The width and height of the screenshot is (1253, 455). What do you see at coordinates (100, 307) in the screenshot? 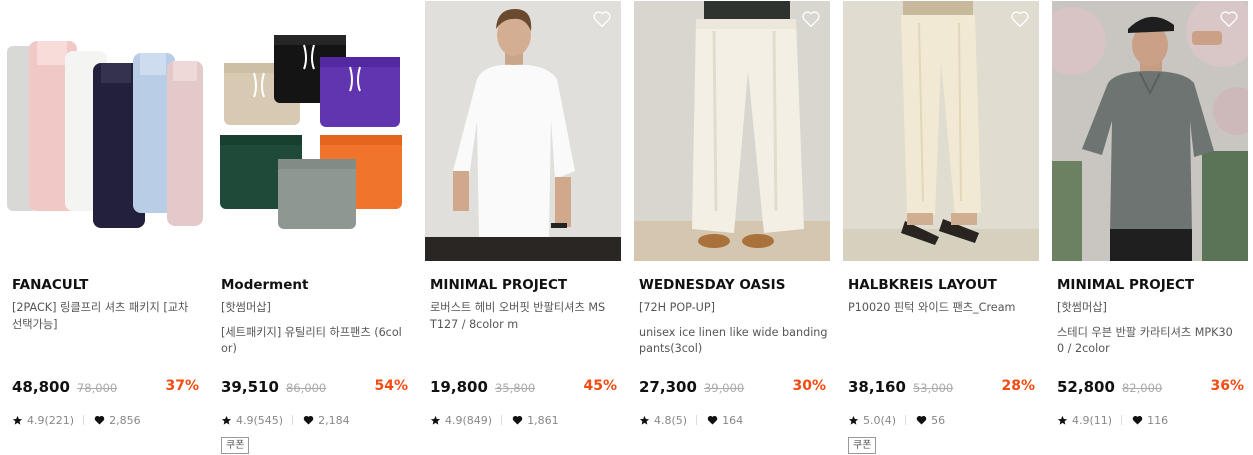
I see `title-line: [2PACK] 링클프리 셔츠 패키지 [교차` at bounding box center [100, 307].